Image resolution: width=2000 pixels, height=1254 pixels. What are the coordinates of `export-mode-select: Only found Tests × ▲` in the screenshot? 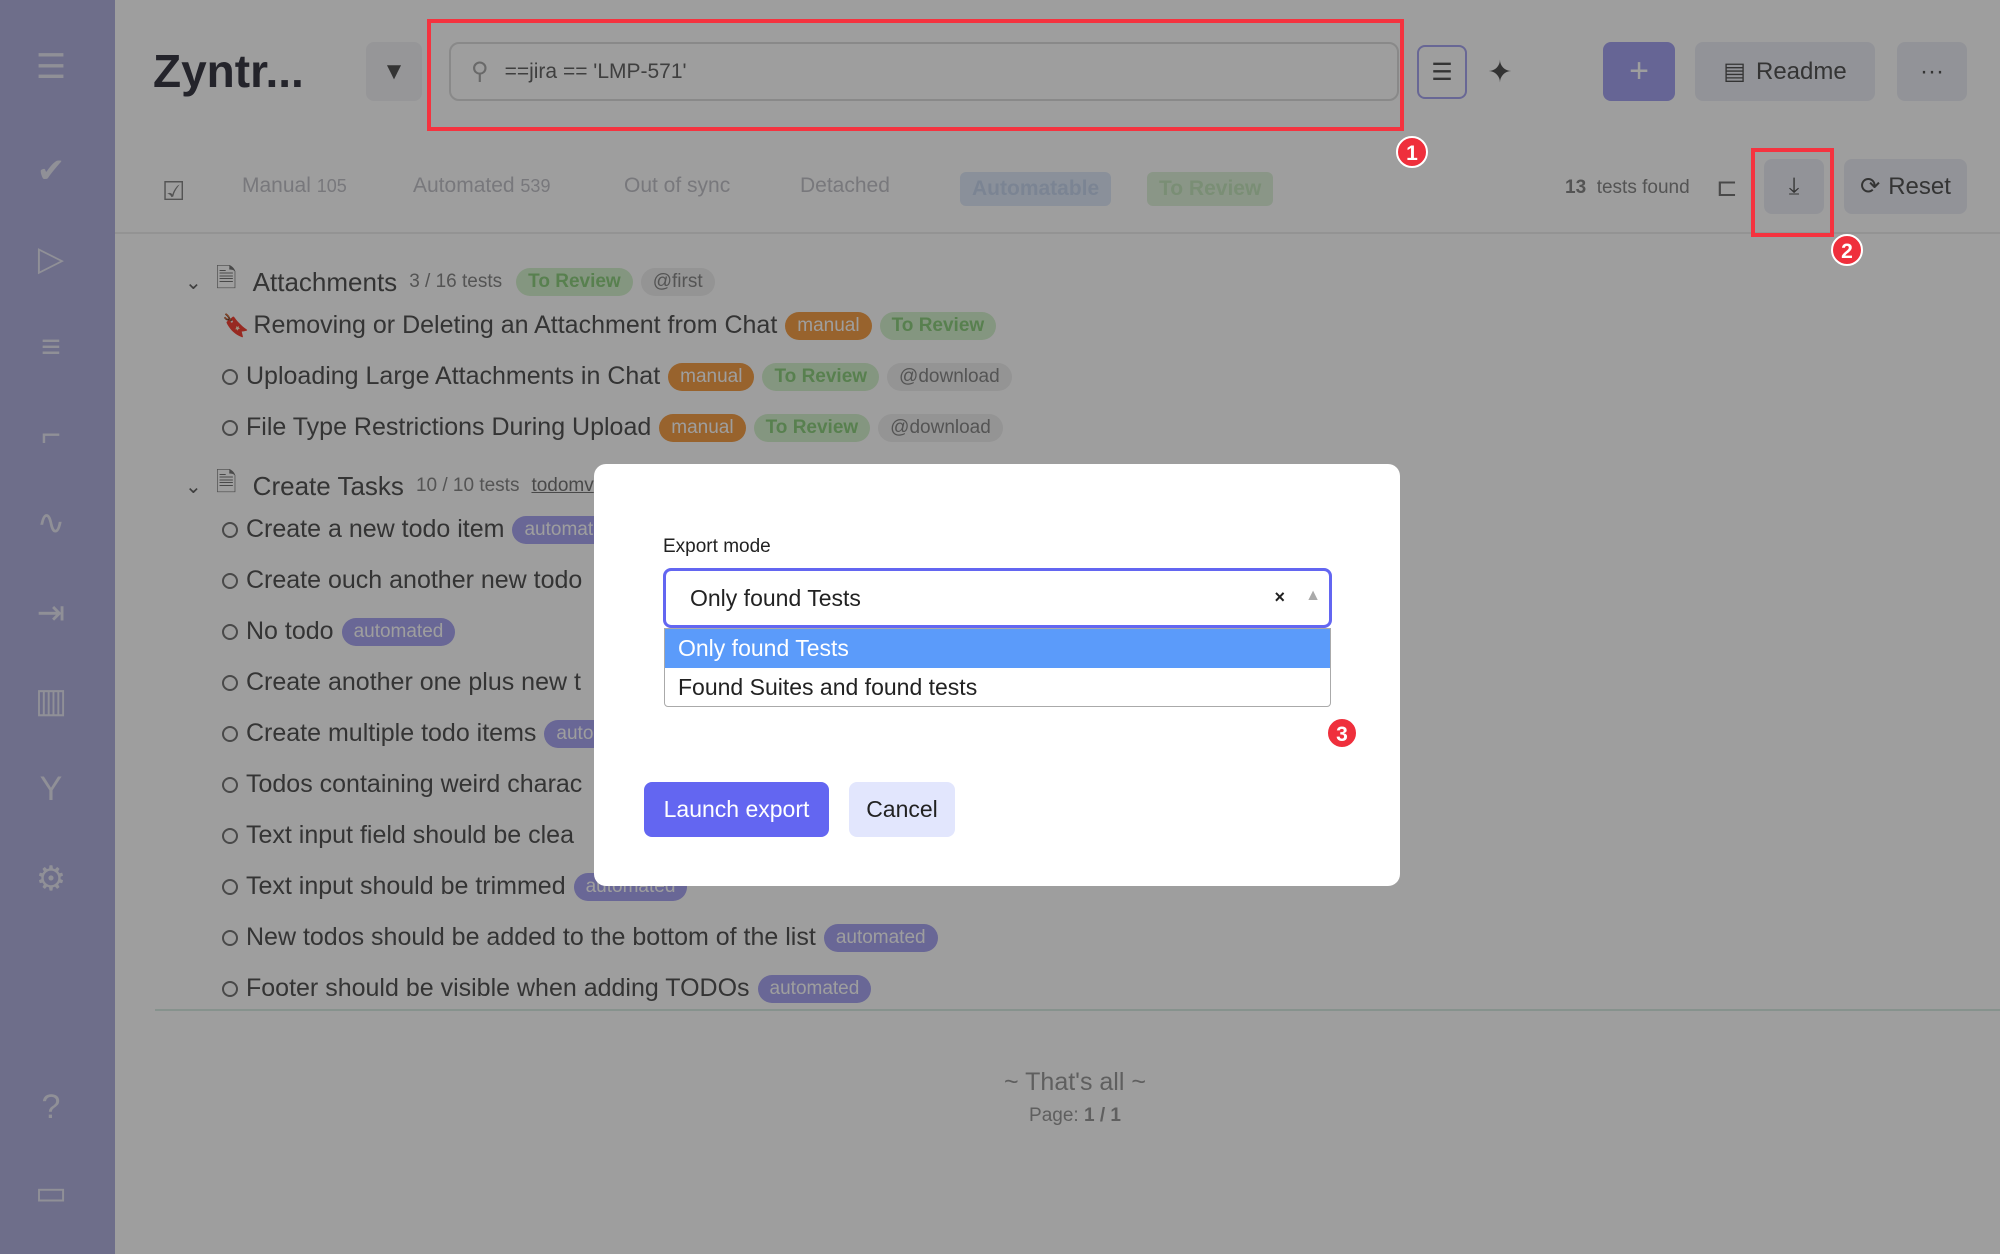 It's located at (997, 598).